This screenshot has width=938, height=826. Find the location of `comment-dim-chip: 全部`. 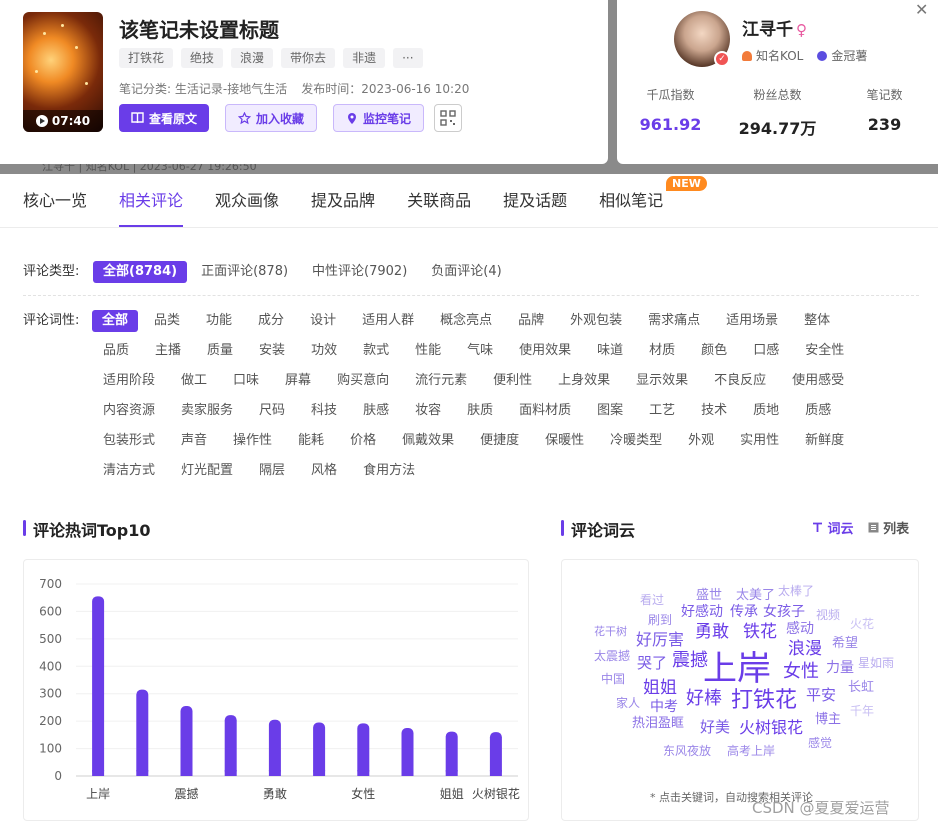

comment-dim-chip: 全部 is located at coordinates (115, 321).